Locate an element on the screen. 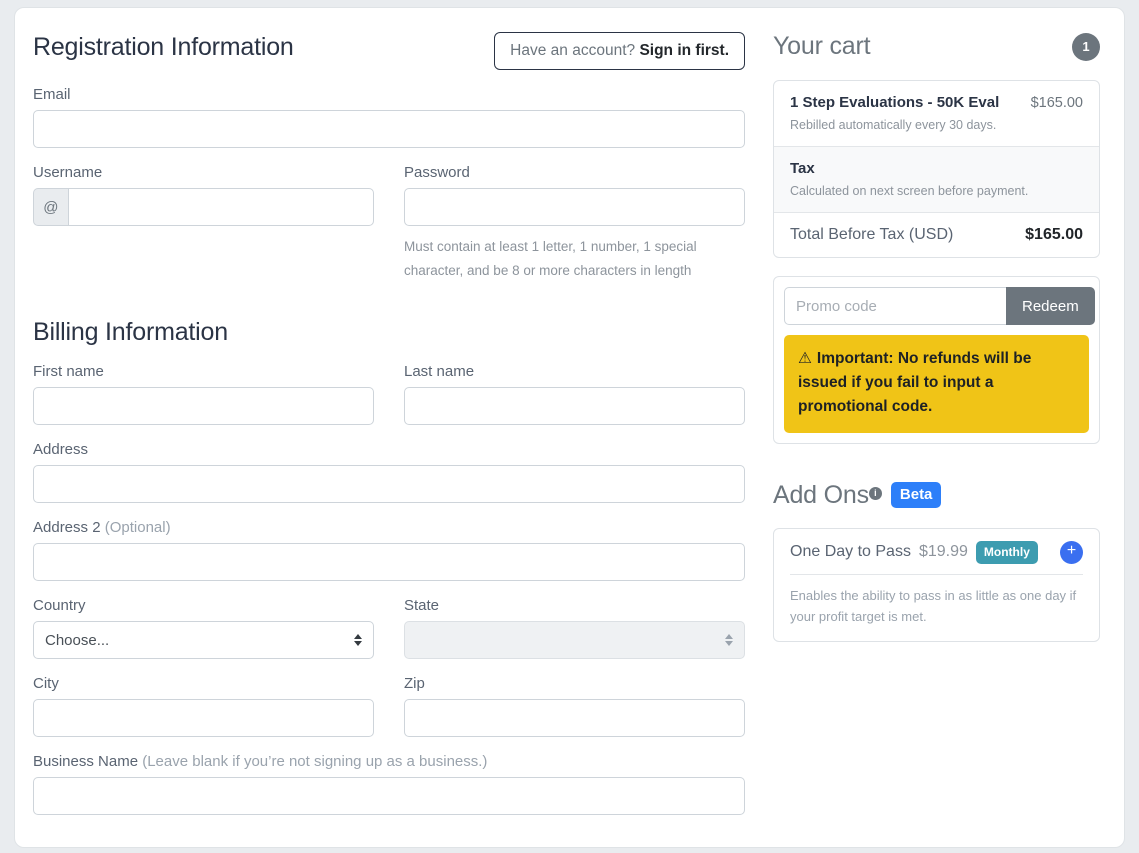 The width and height of the screenshot is (1139, 853). promo-code-input is located at coordinates (895, 306).